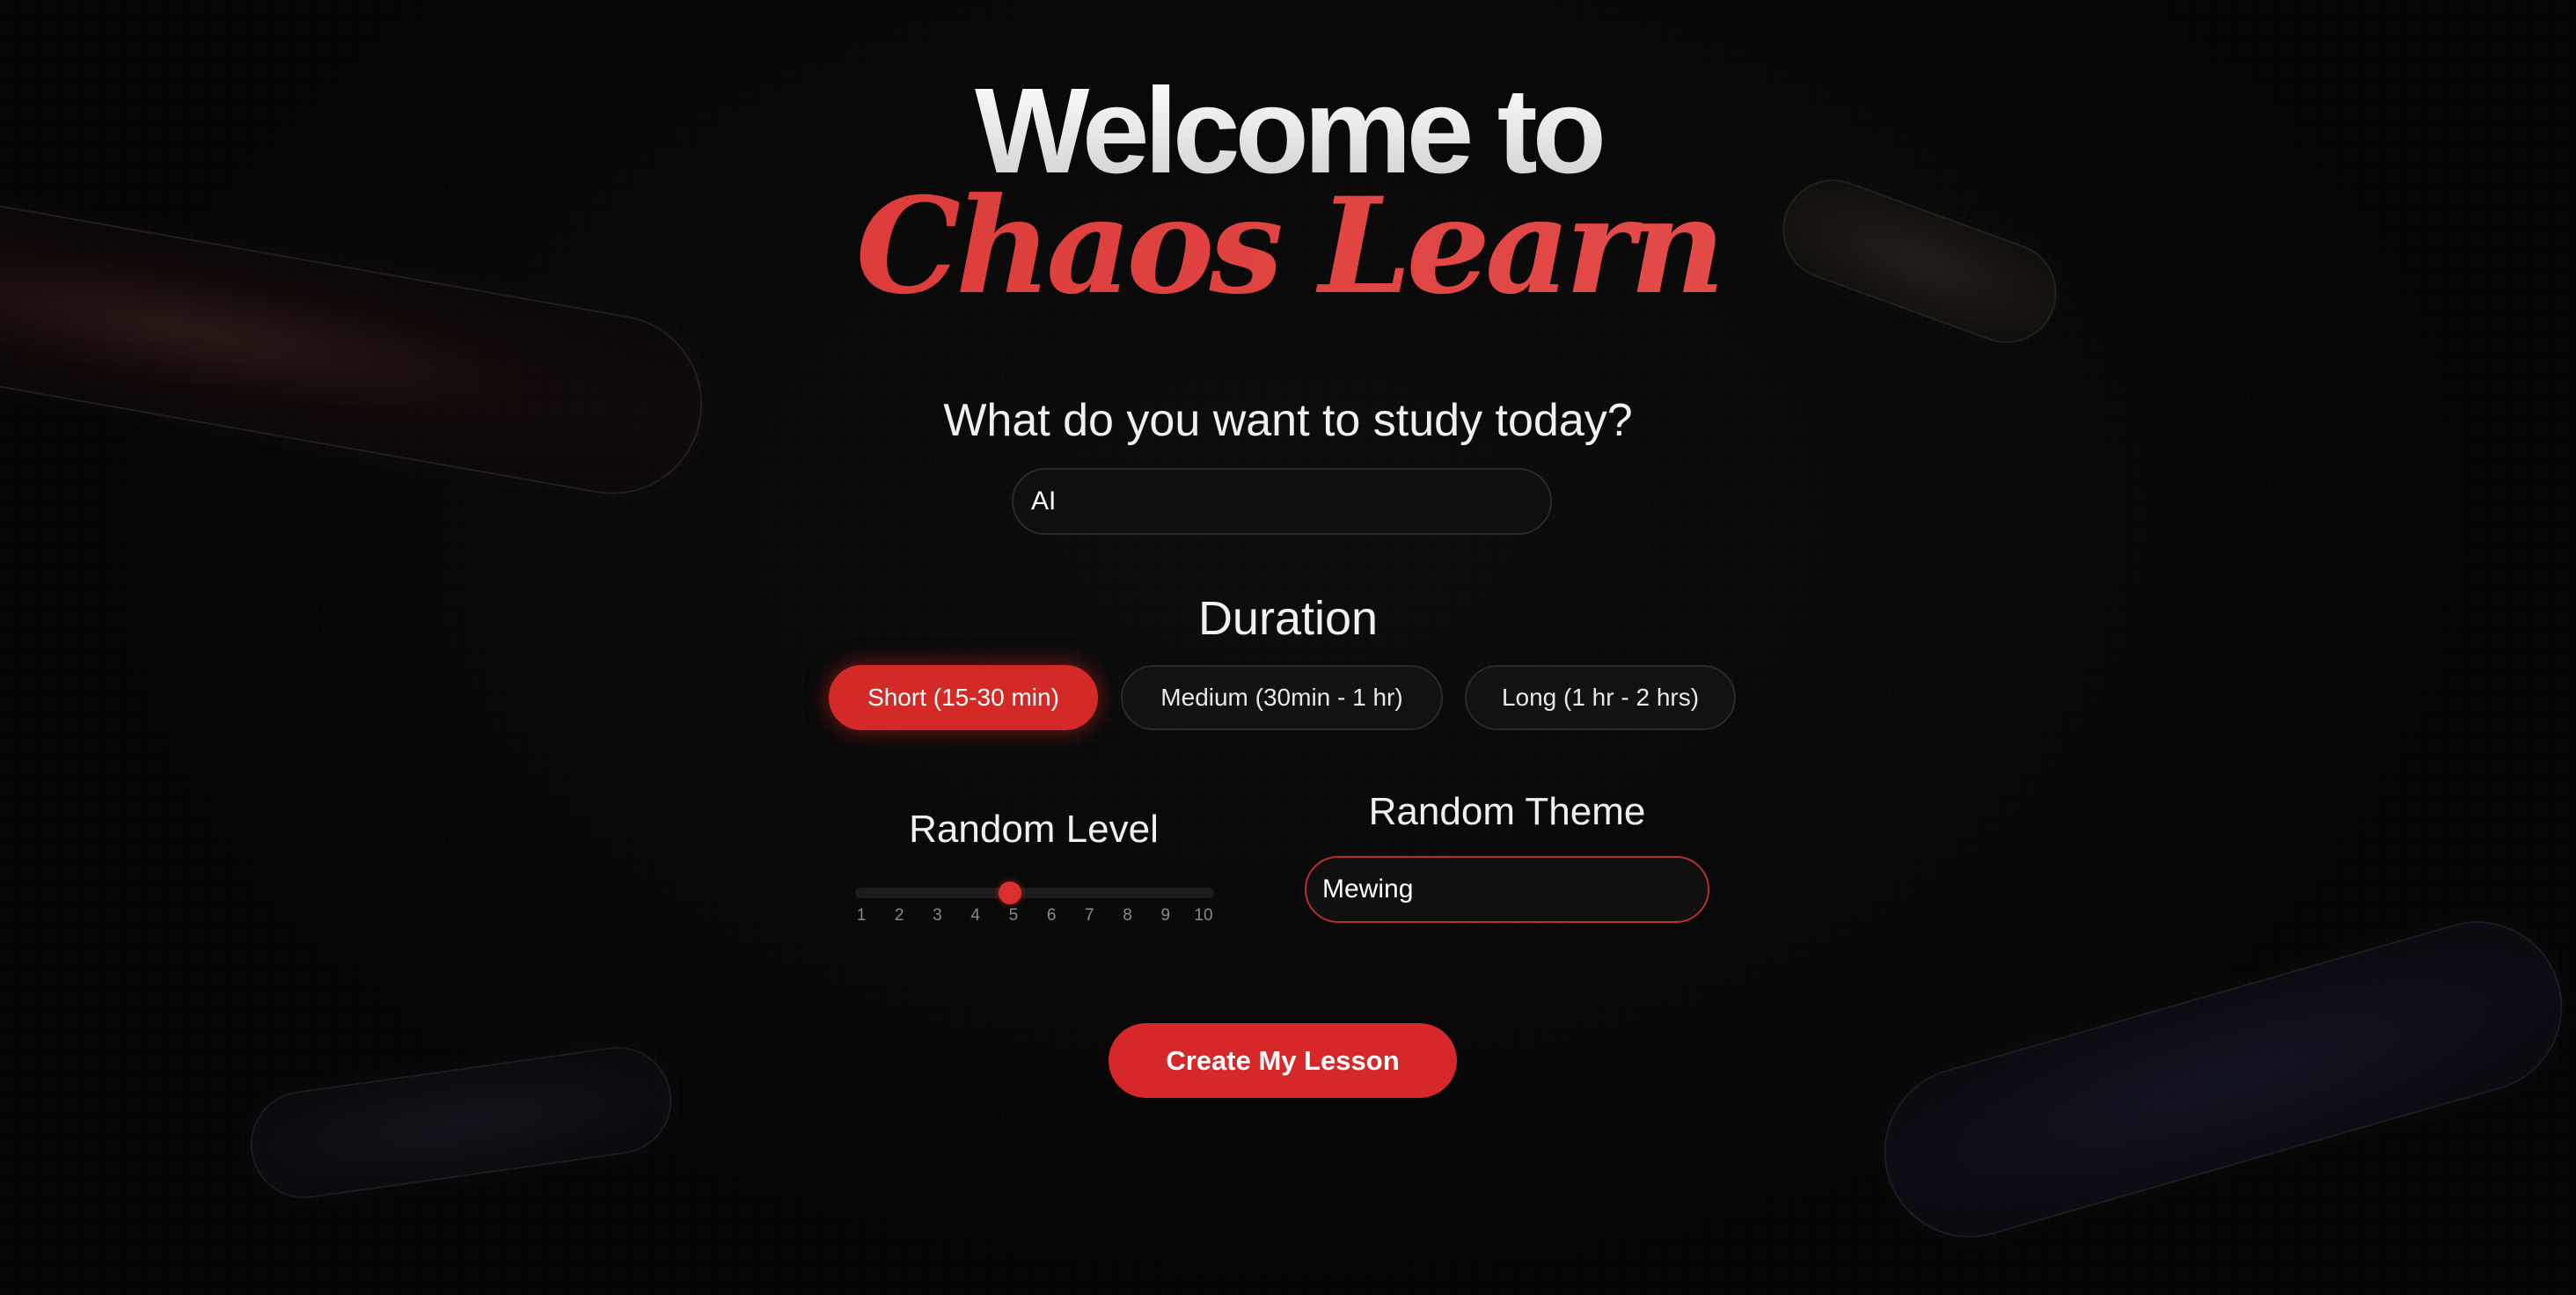  I want to click on random-level-label: Random Level, so click(1034, 829).